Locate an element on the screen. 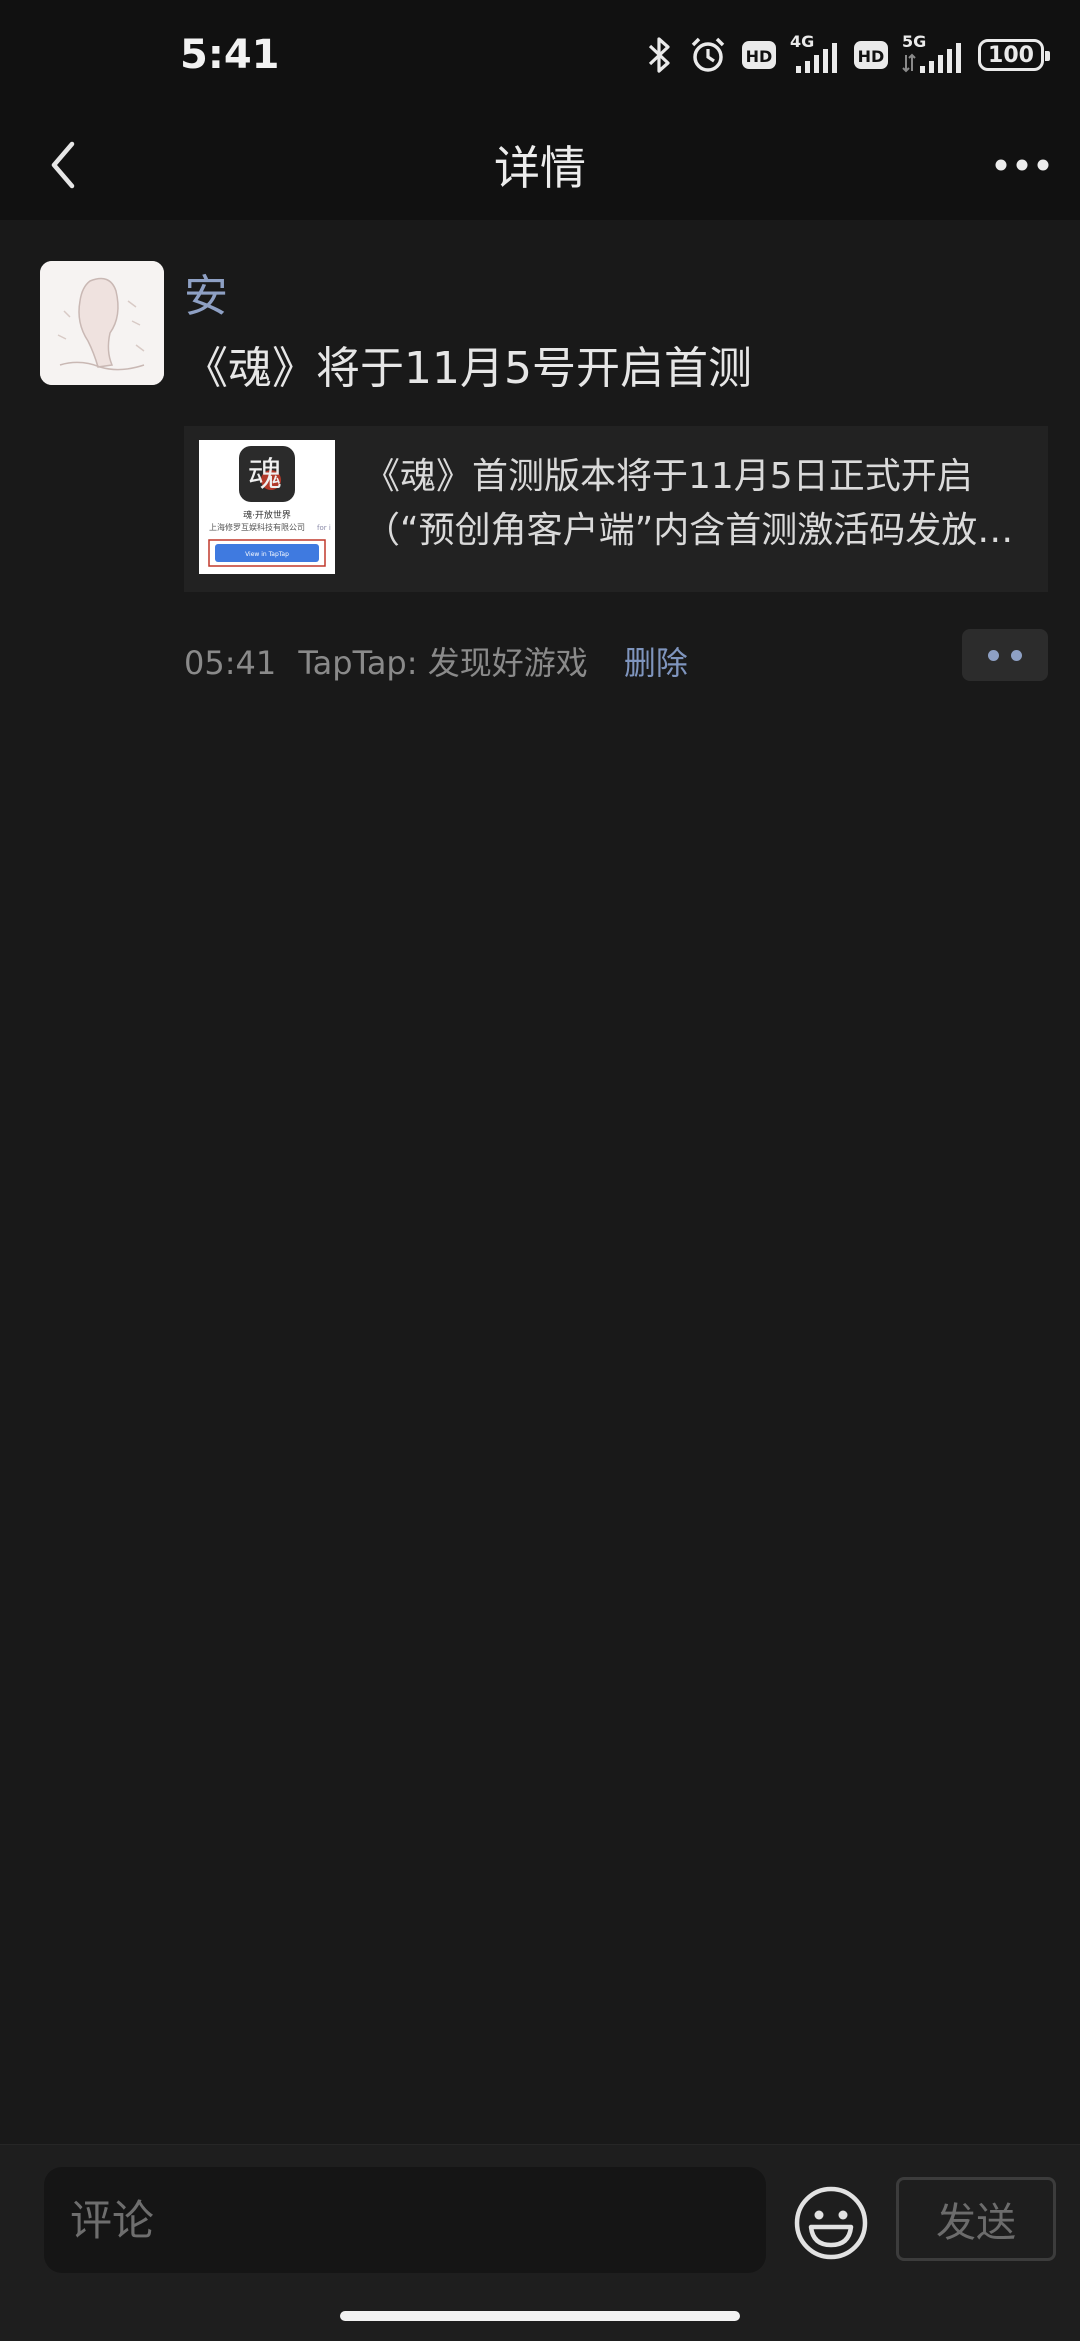  taptap-button-label: View in TapTap is located at coordinates (267, 554).